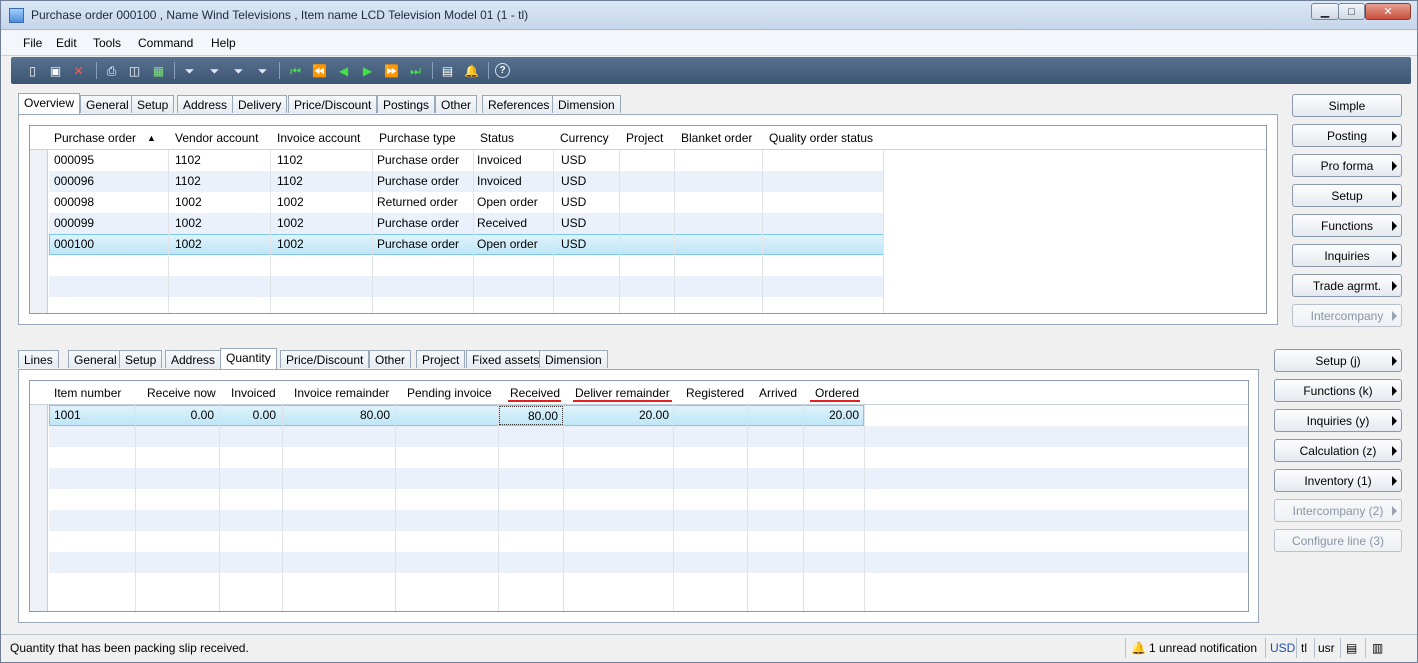 This screenshot has width=1418, height=663. Describe the element at coordinates (295, 70) in the screenshot. I see `first-record-icon: ⏮` at that location.